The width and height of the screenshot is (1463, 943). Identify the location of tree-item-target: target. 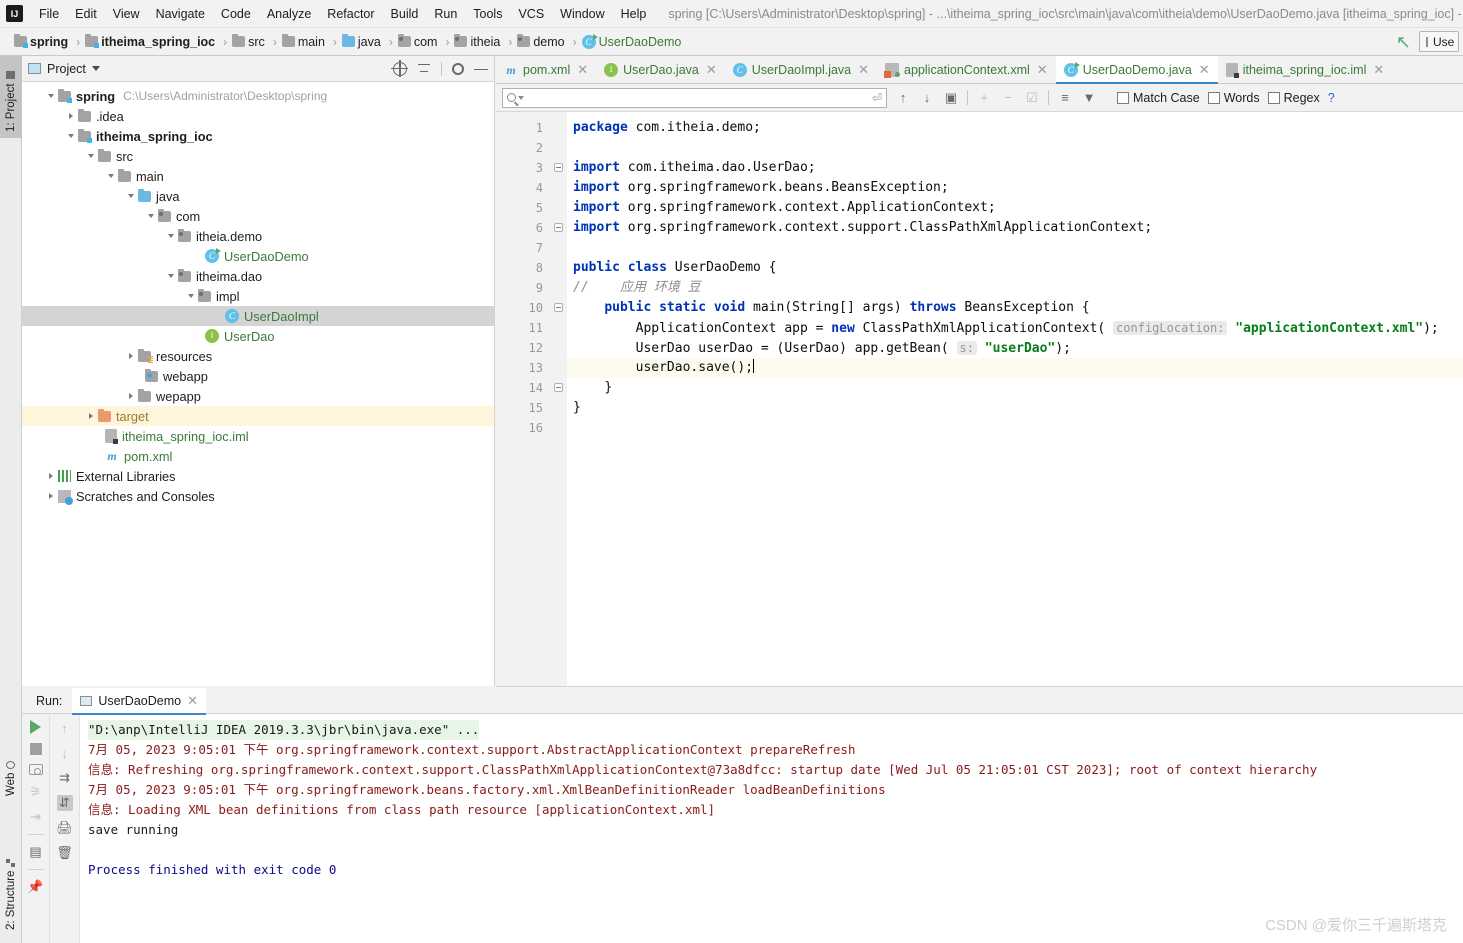
(258, 416).